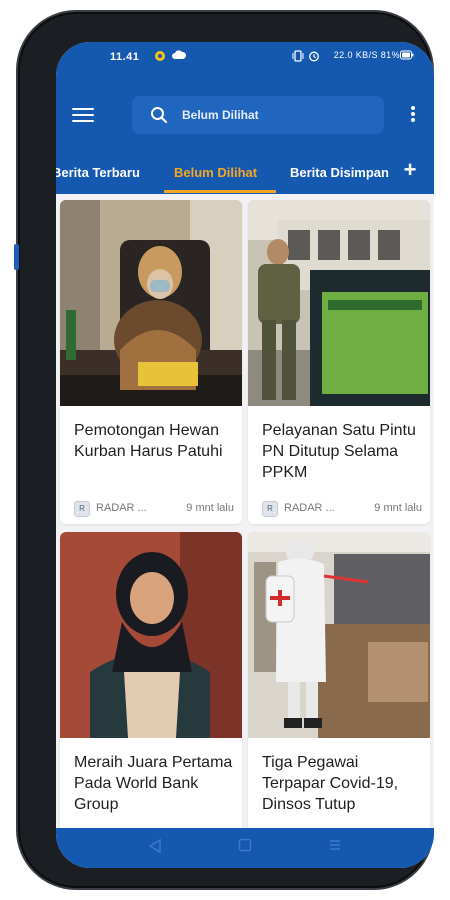  Describe the element at coordinates (160, 58) in the screenshot. I see `chat-bubble-icon` at that location.